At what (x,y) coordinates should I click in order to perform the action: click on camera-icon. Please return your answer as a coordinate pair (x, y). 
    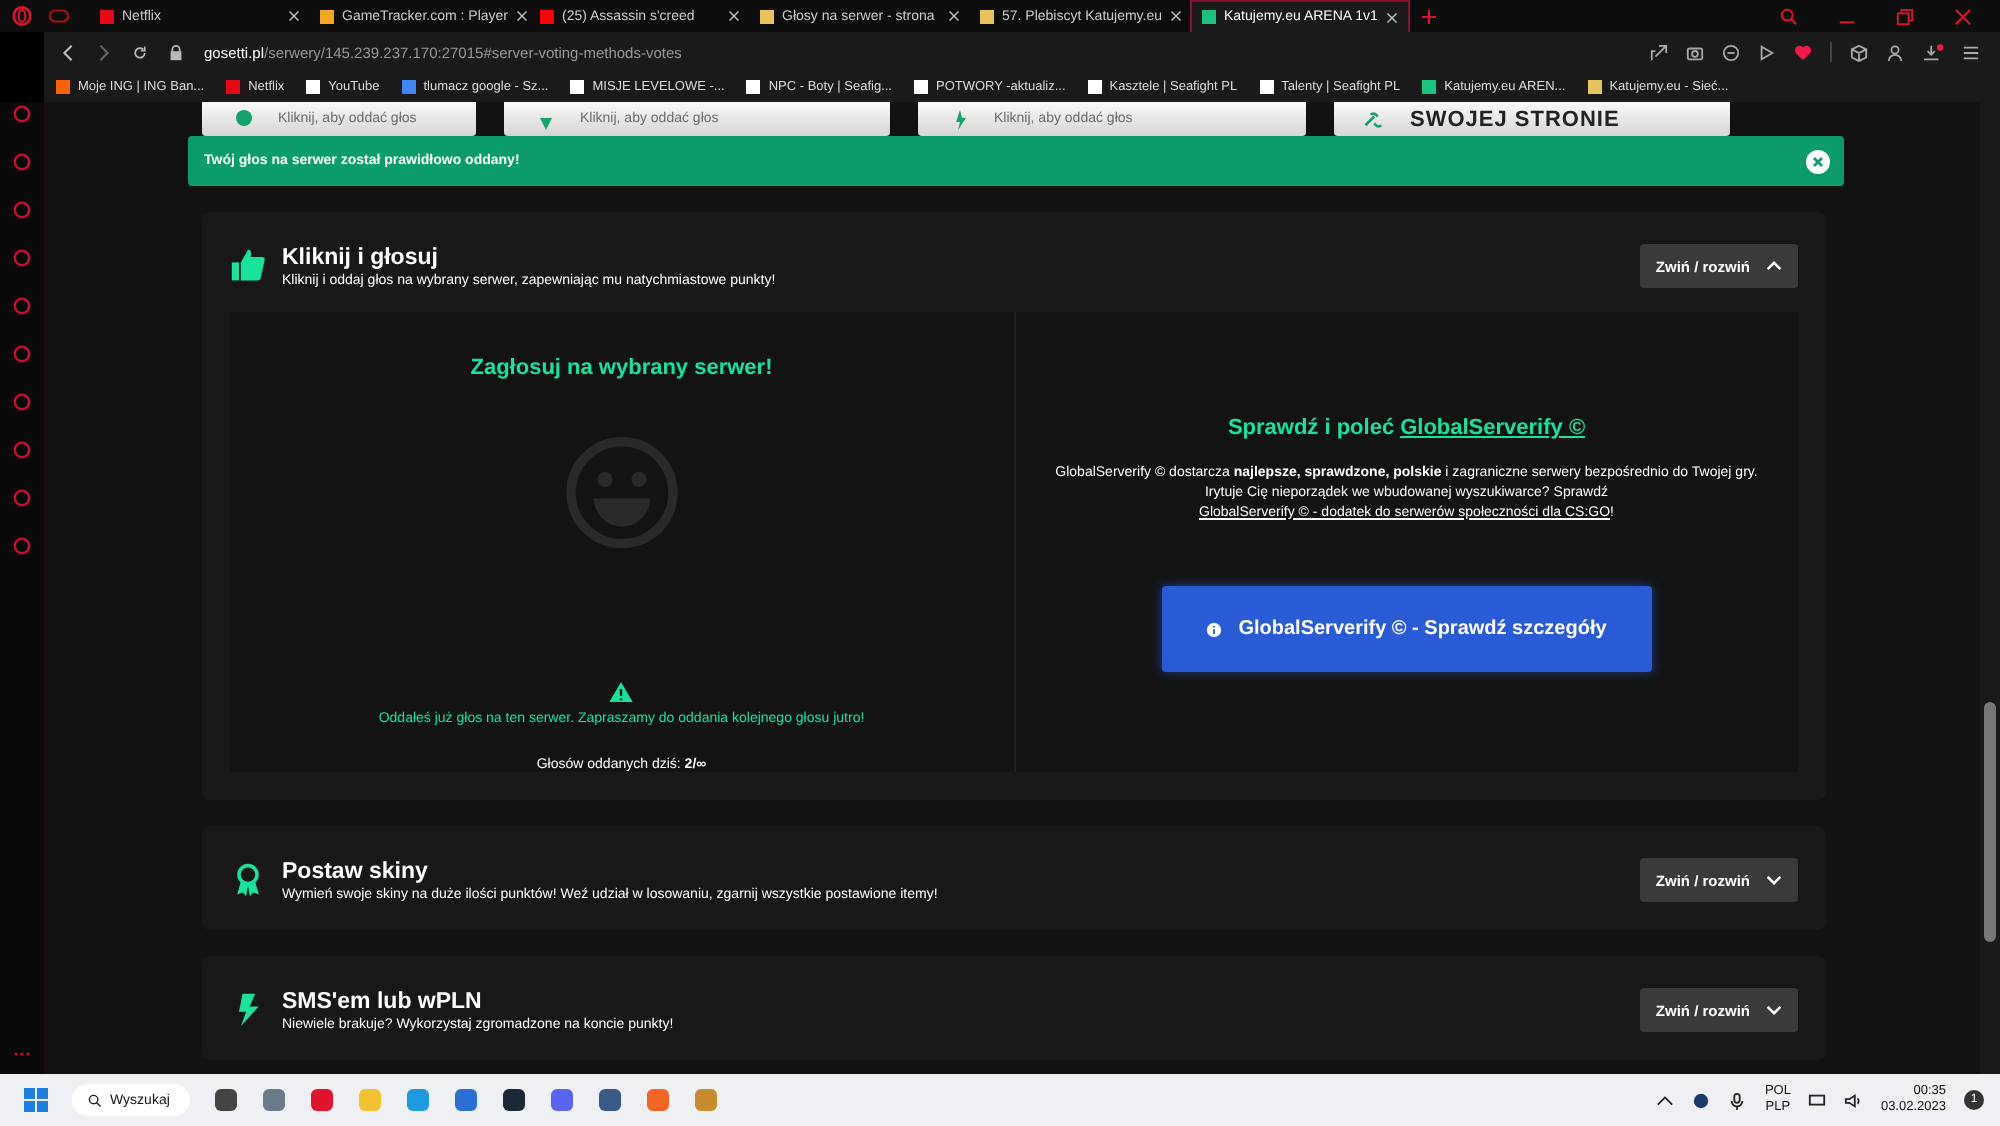
    Looking at the image, I should click on (1695, 52).